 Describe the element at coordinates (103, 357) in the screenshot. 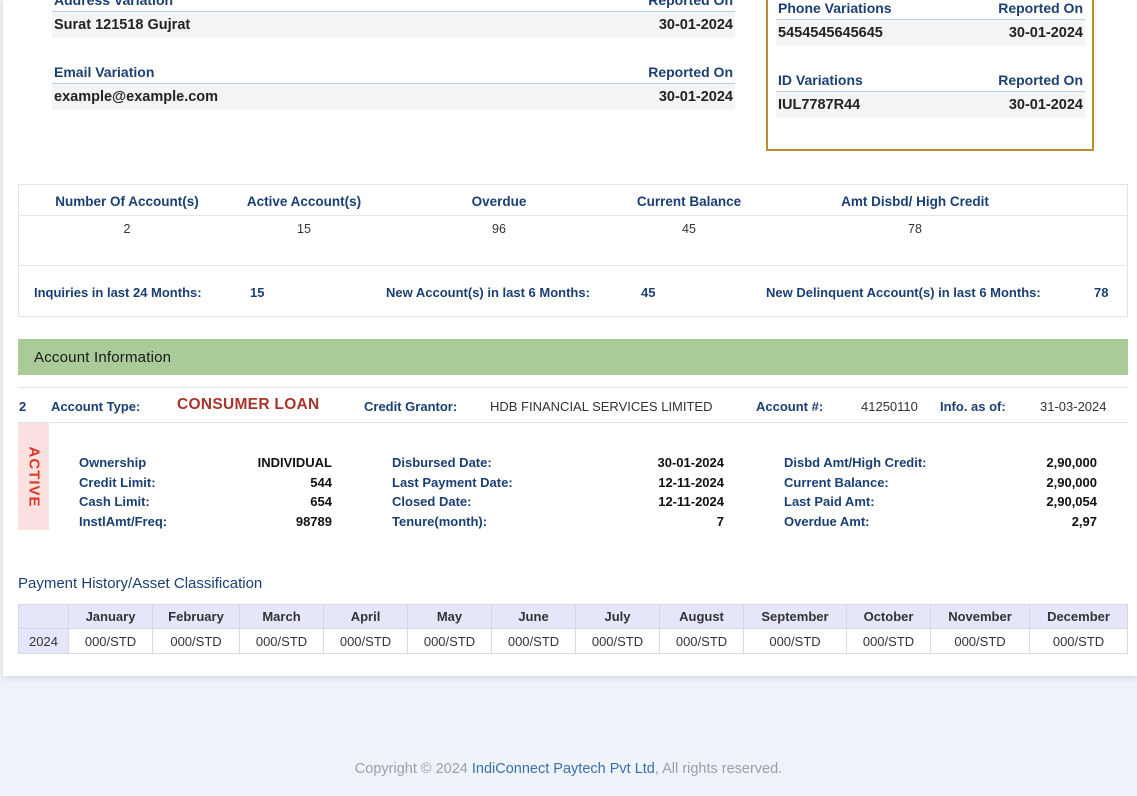

I see `account-information-title: Account Information` at that location.